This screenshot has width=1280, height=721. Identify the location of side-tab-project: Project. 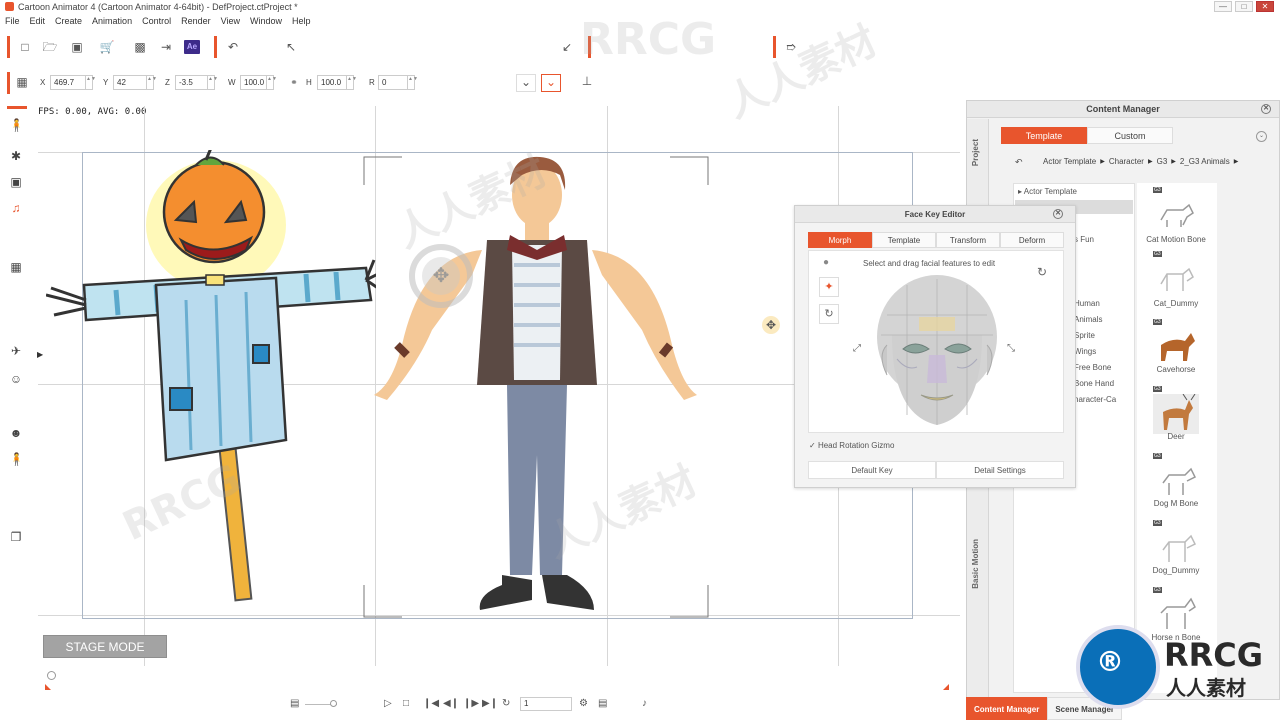
(975, 152).